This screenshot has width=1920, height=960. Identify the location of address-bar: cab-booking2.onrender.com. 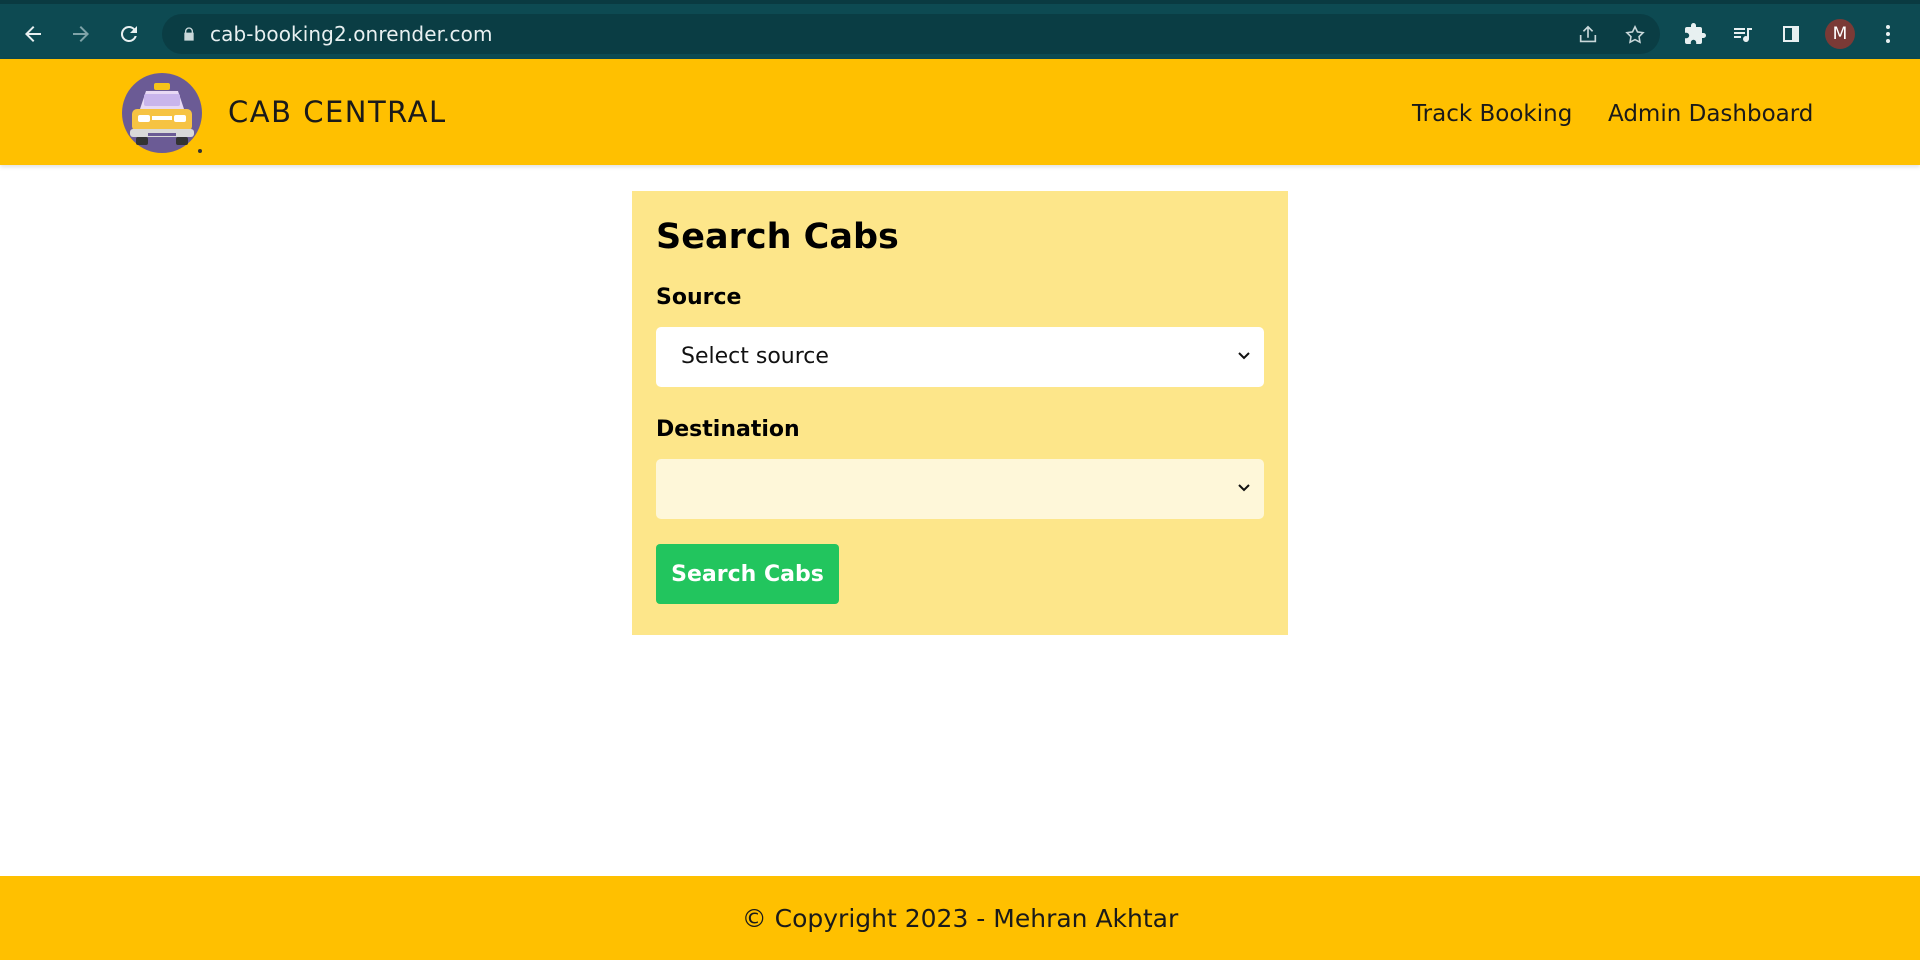
(911, 34).